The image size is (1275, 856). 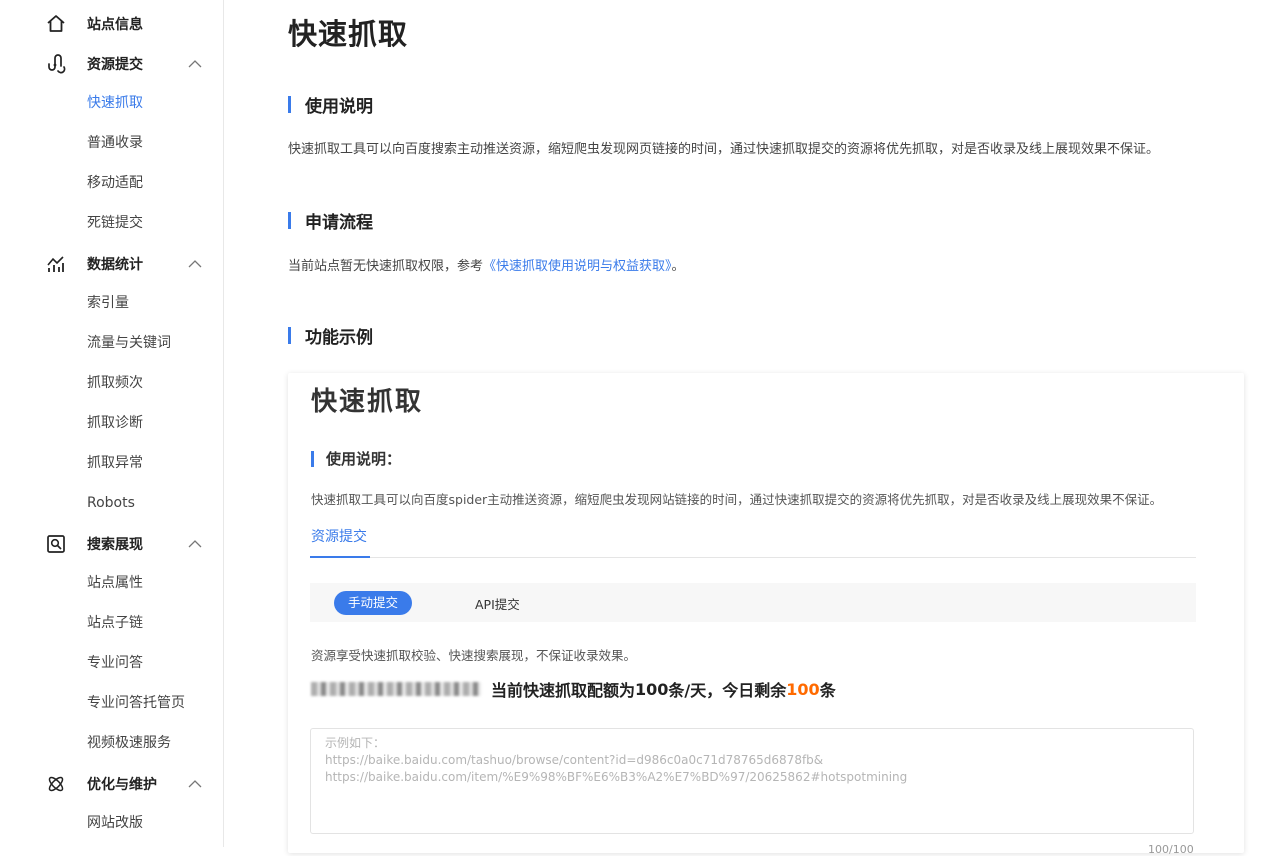 I want to click on page-title: 快速抓取, so click(x=348, y=34).